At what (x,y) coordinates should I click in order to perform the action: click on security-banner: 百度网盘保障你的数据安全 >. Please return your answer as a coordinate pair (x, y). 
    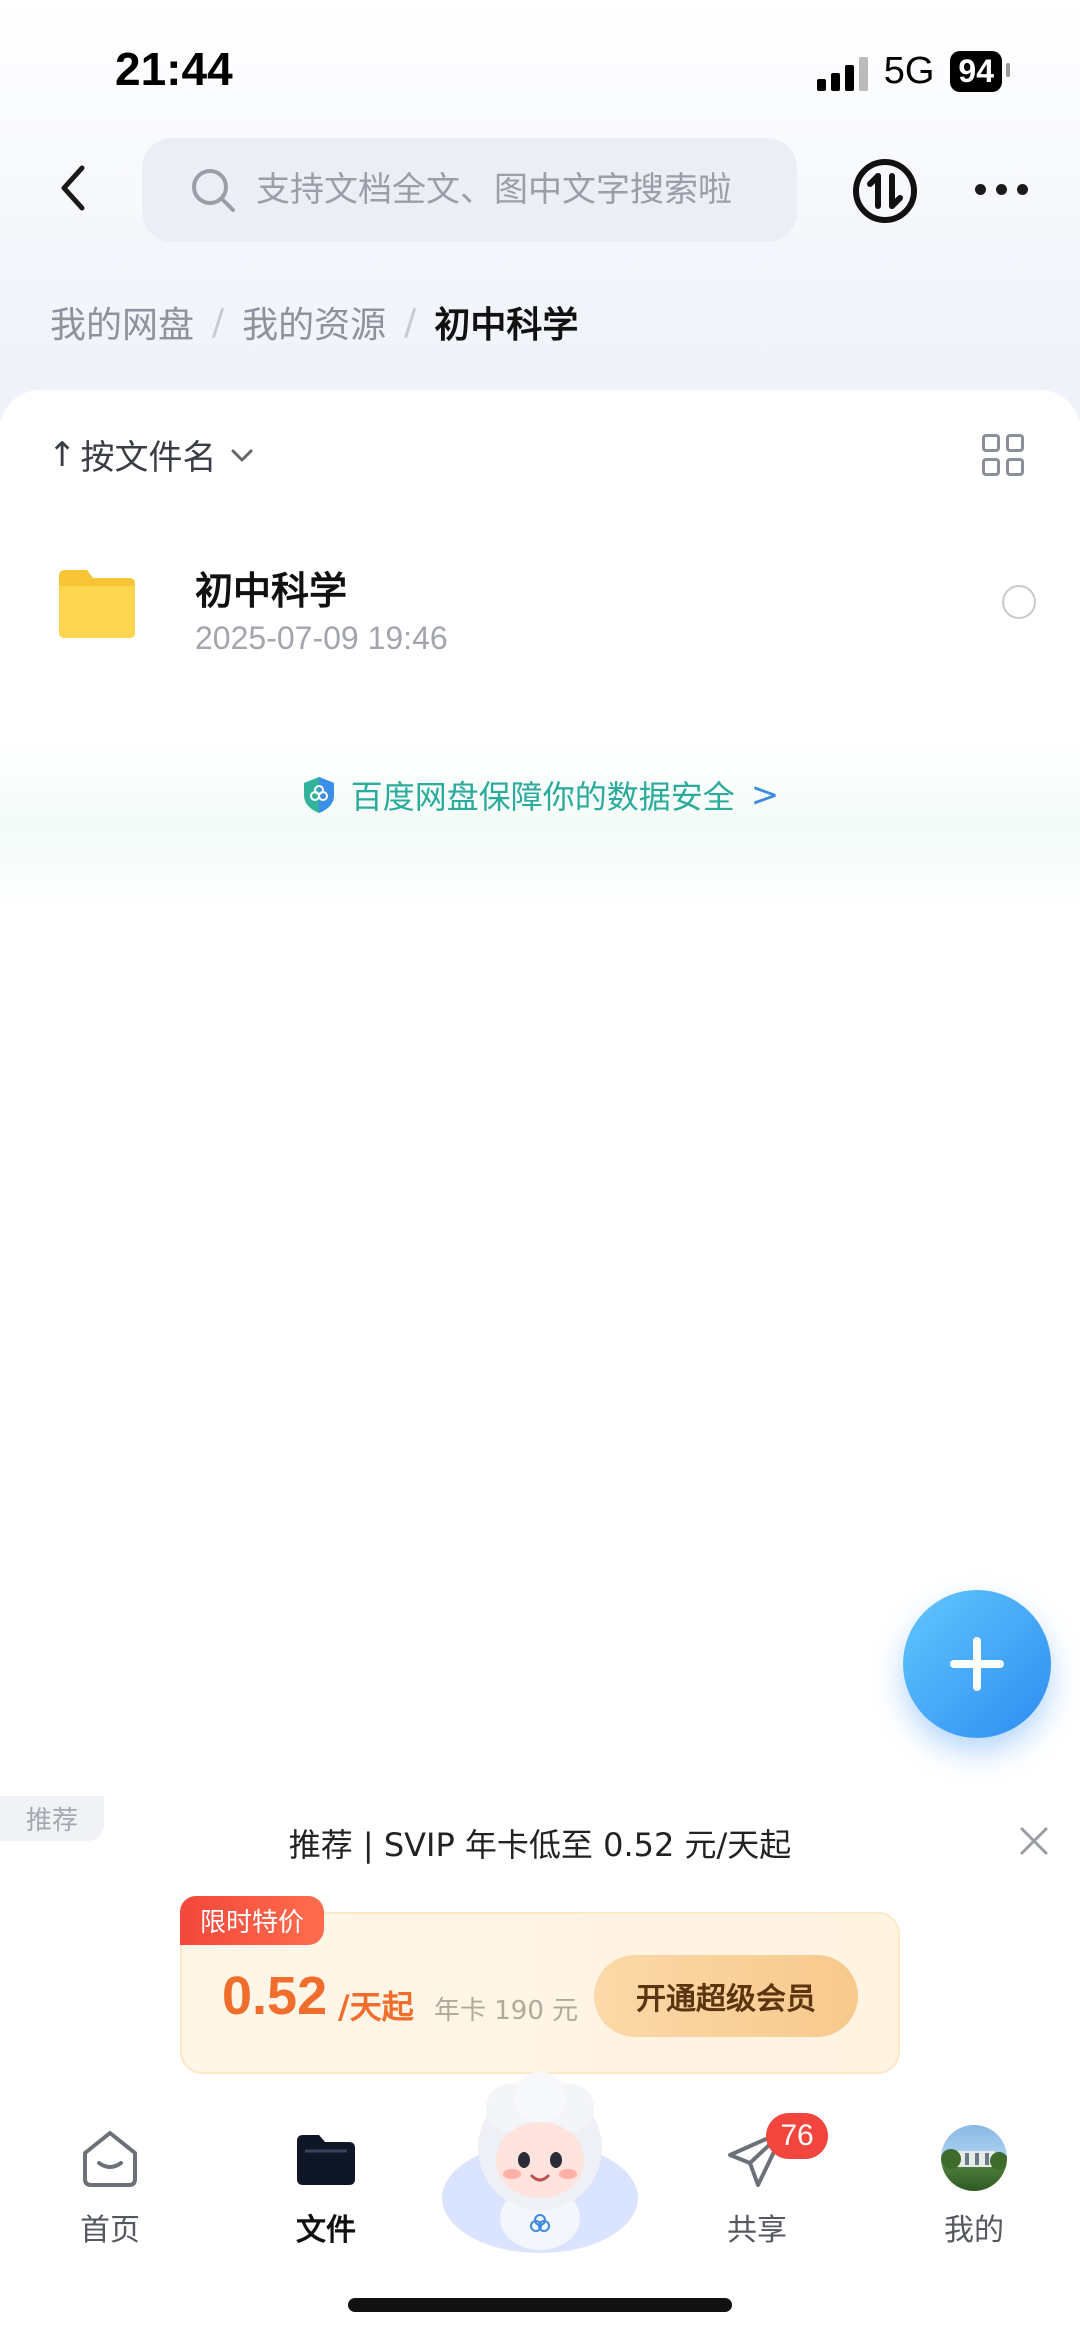
    Looking at the image, I should click on (540, 795).